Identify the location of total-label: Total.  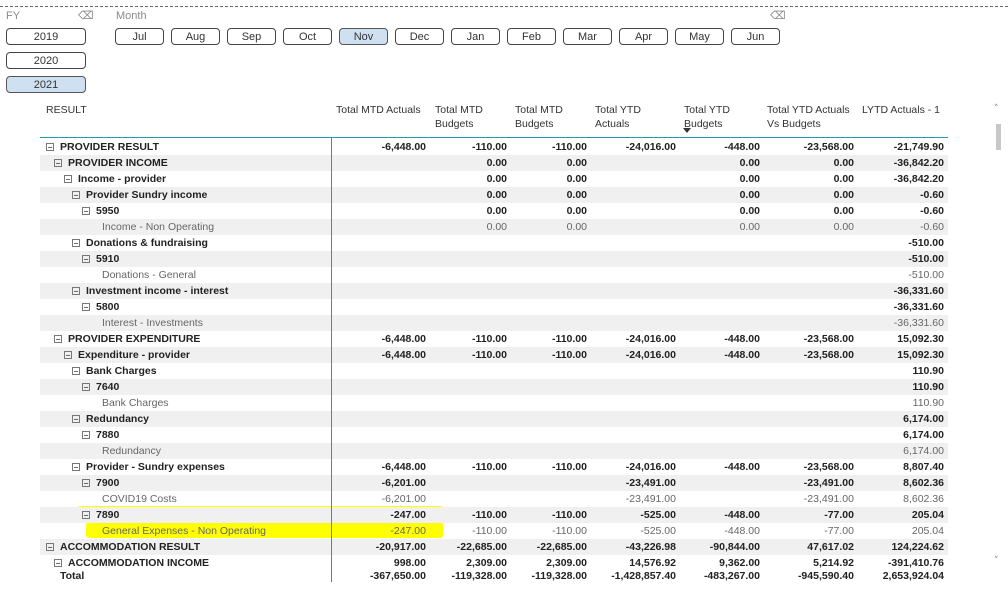
(72, 576).